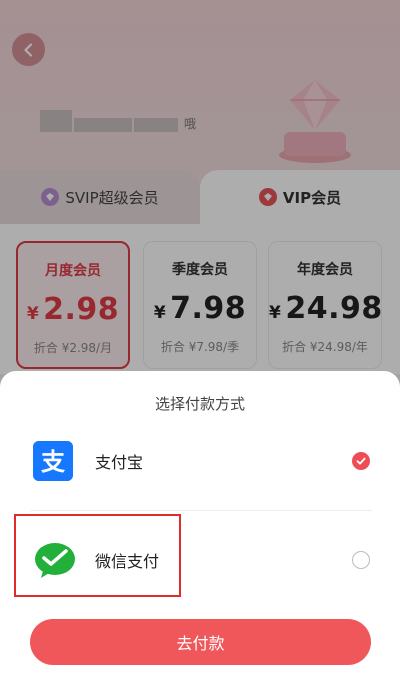 This screenshot has height=690, width=400. I want to click on sheet-title: 选择付款方式, so click(199, 404).